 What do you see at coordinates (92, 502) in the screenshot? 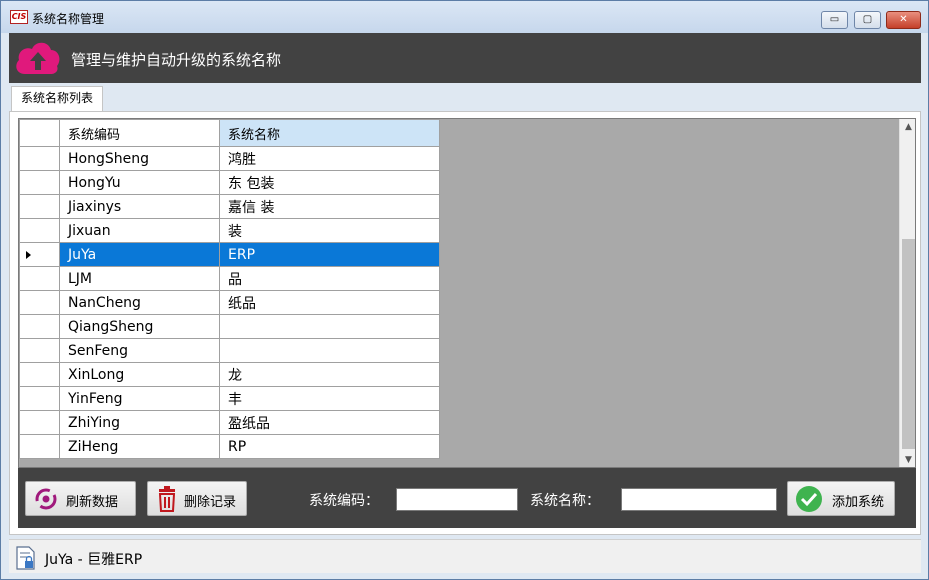
I see `refresh-label: 刷新数据` at bounding box center [92, 502].